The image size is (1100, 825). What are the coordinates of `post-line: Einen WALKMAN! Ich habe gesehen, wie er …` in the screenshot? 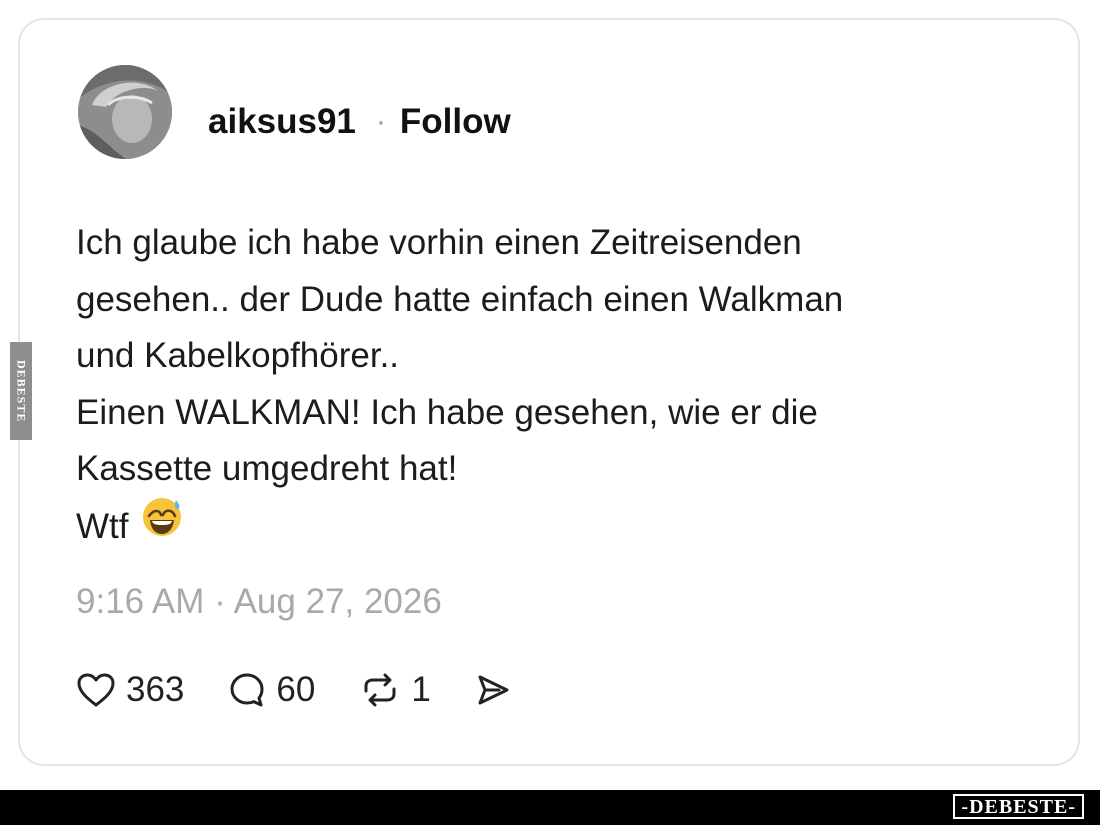 It's located at (447, 412).